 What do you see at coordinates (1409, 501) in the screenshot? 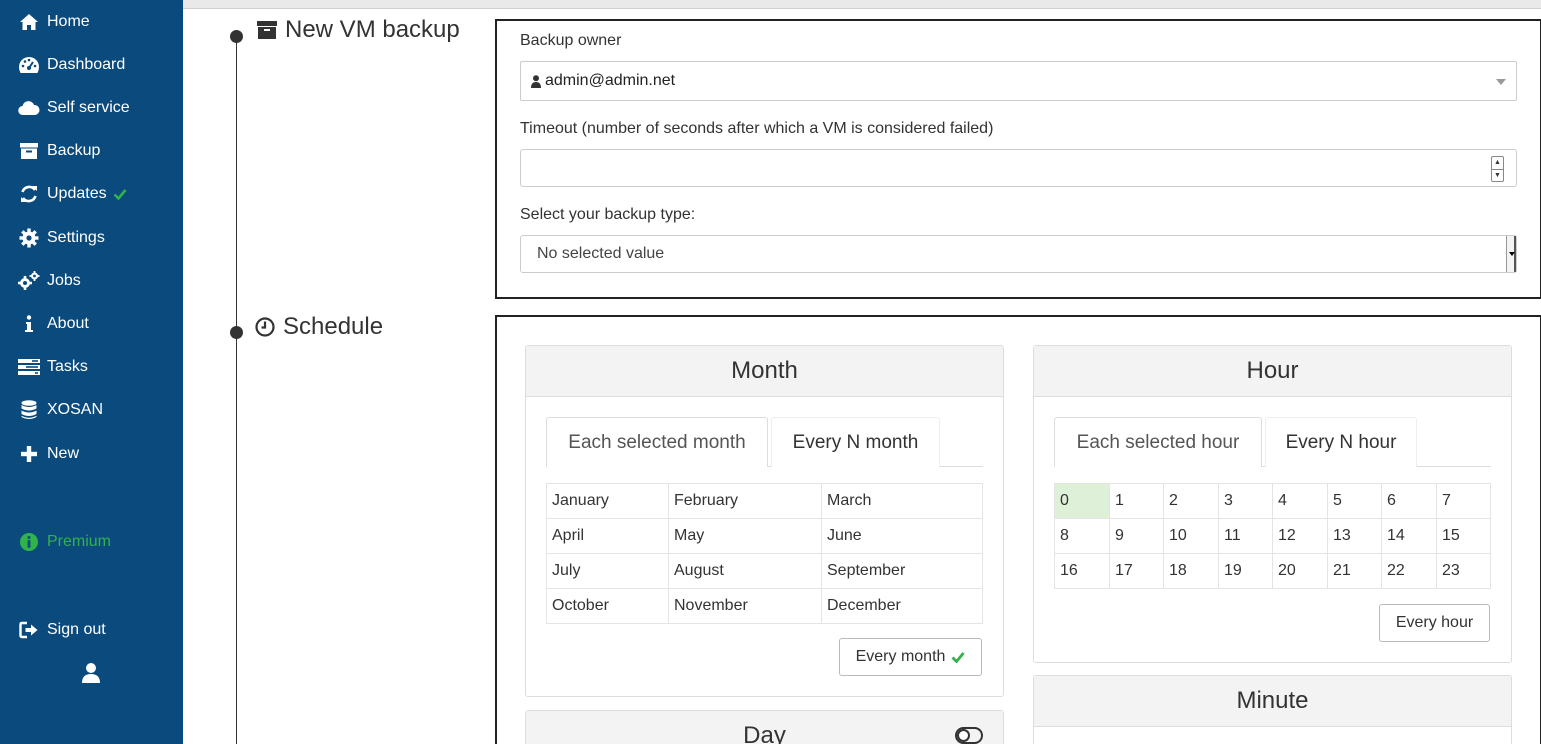
I see `hour-cell: 6` at bounding box center [1409, 501].